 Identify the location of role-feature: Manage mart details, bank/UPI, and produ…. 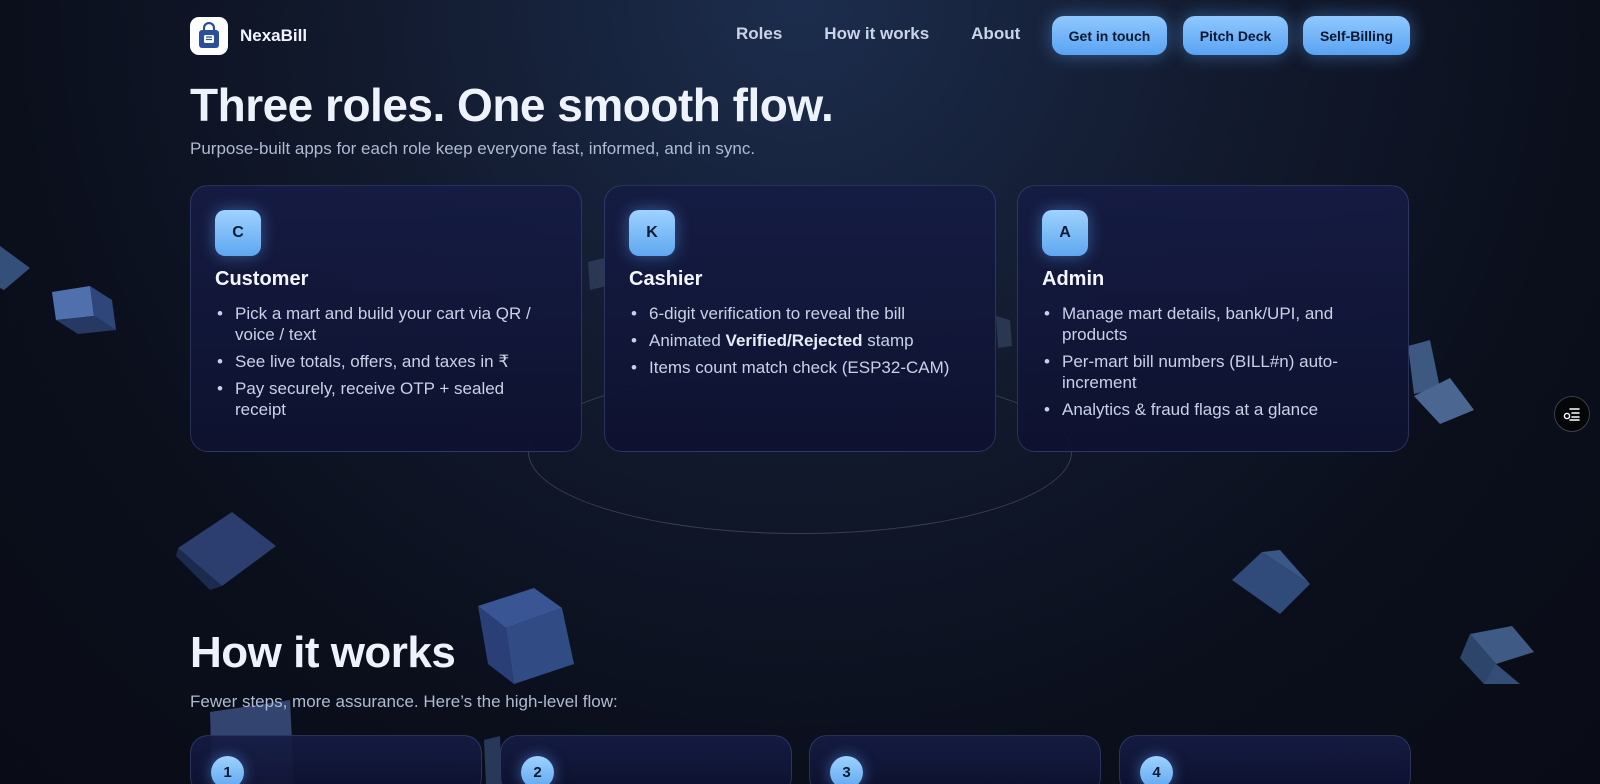
(1214, 324).